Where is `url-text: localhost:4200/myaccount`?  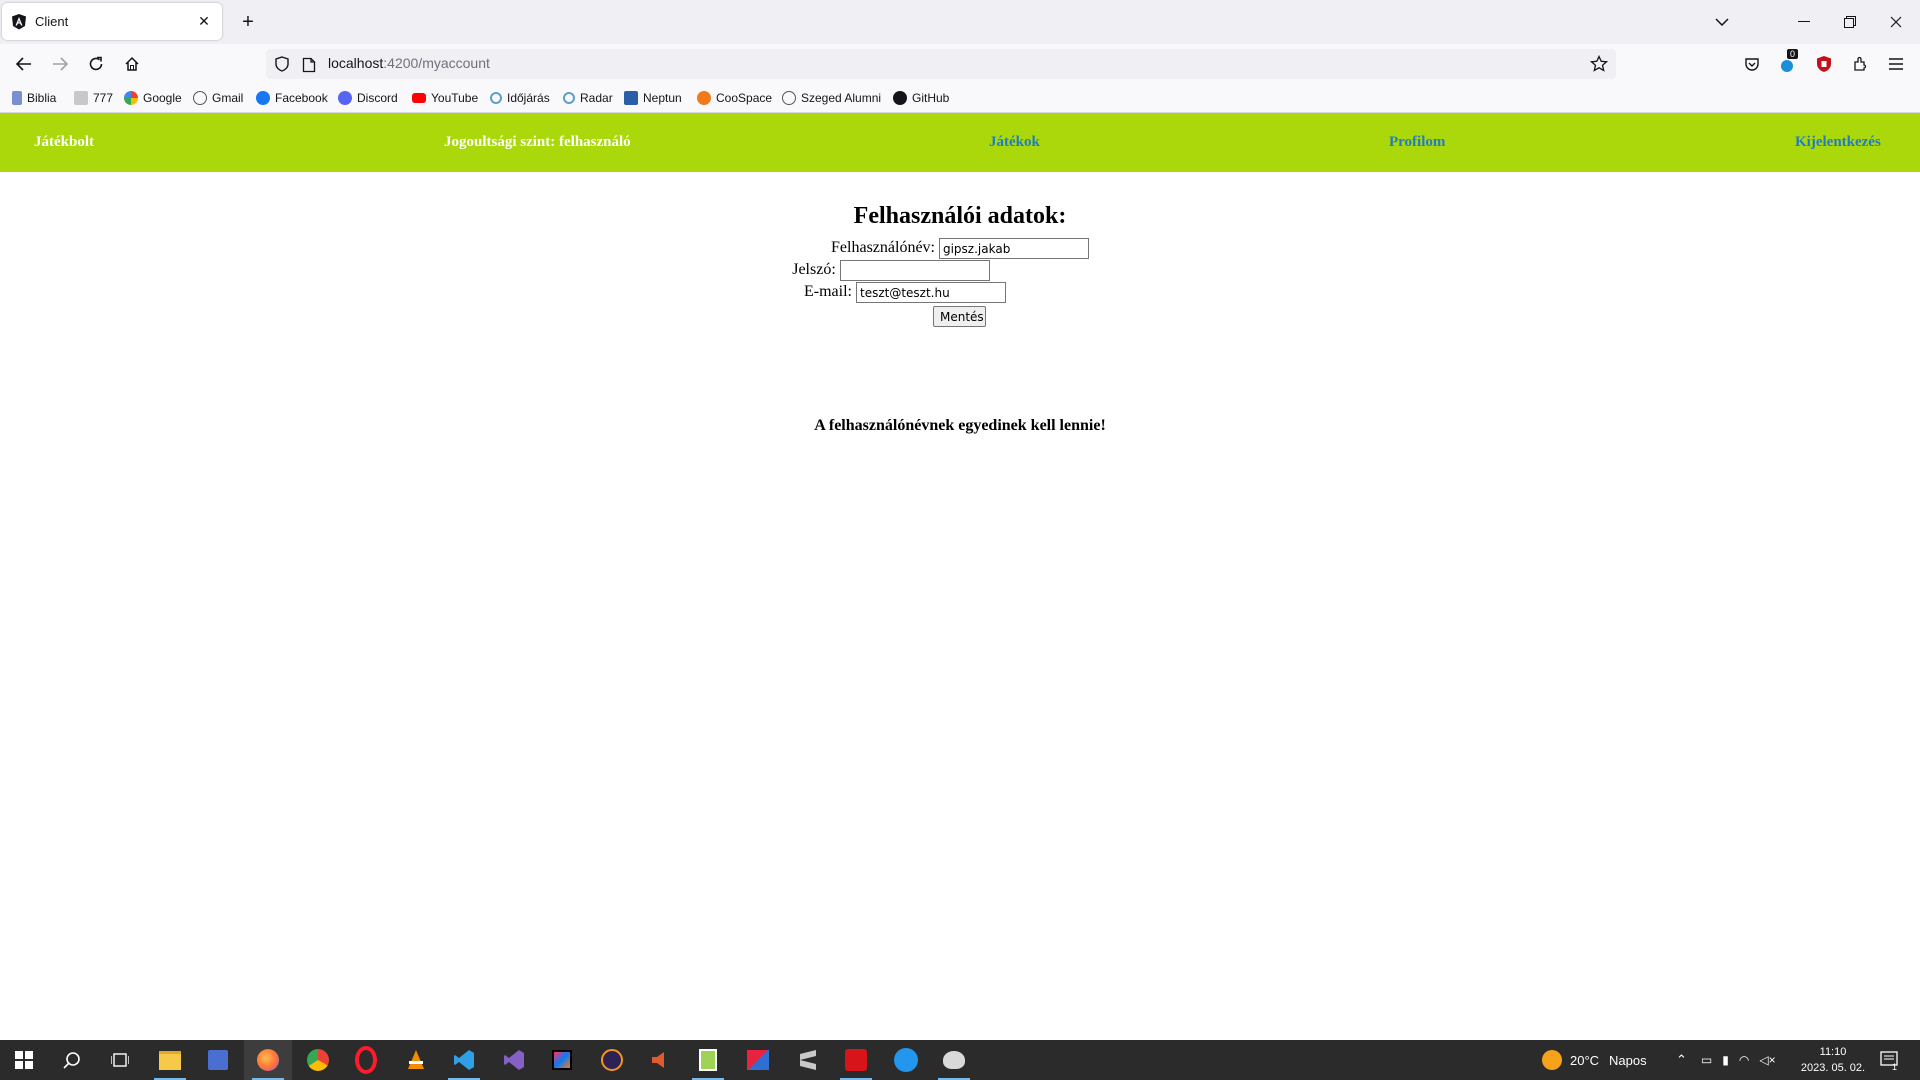
url-text: localhost:4200/myaccount is located at coordinates (409, 63).